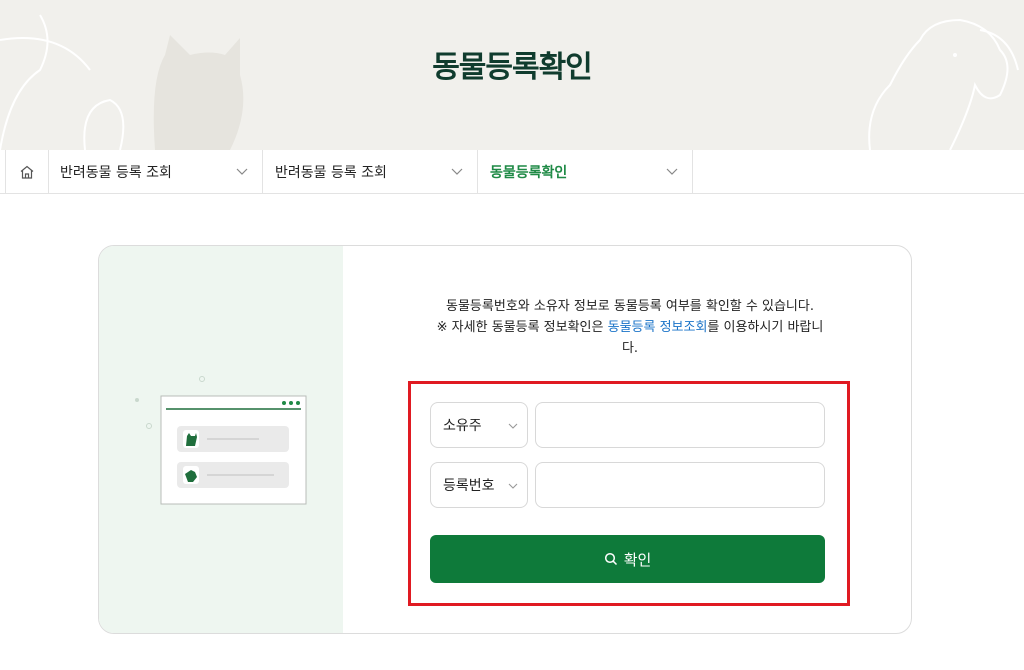  Describe the element at coordinates (610, 559) in the screenshot. I see `search-icon` at that location.